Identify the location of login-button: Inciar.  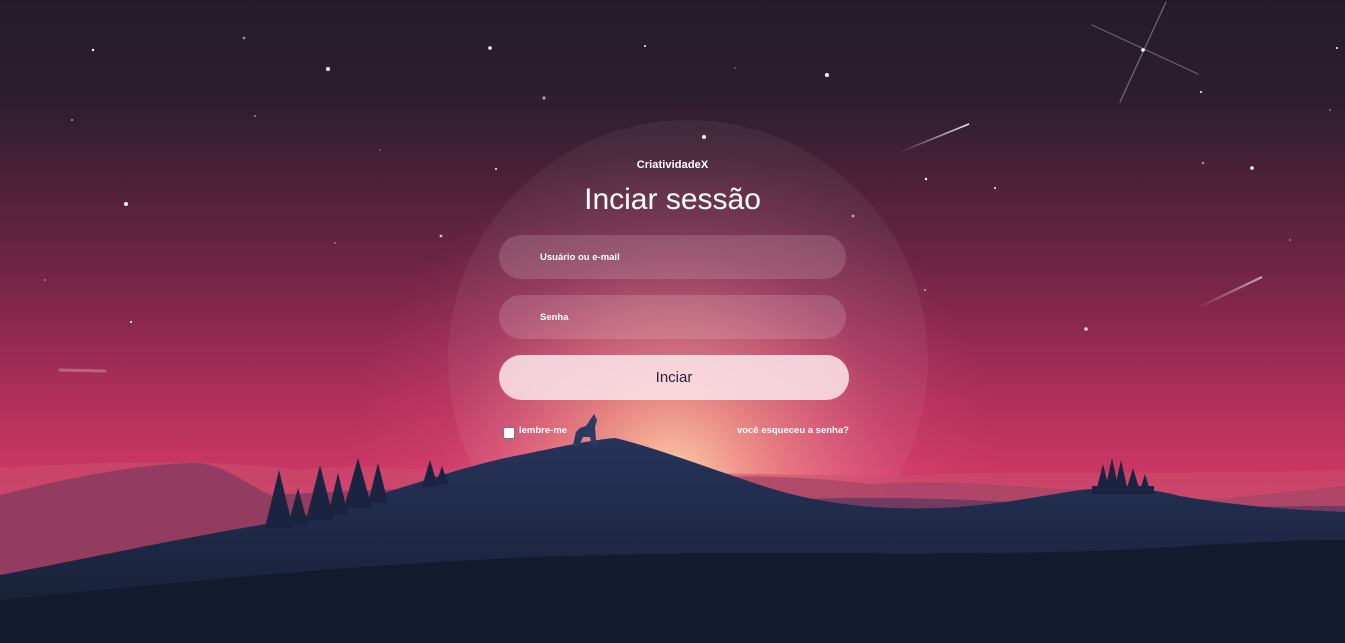
(674, 377).